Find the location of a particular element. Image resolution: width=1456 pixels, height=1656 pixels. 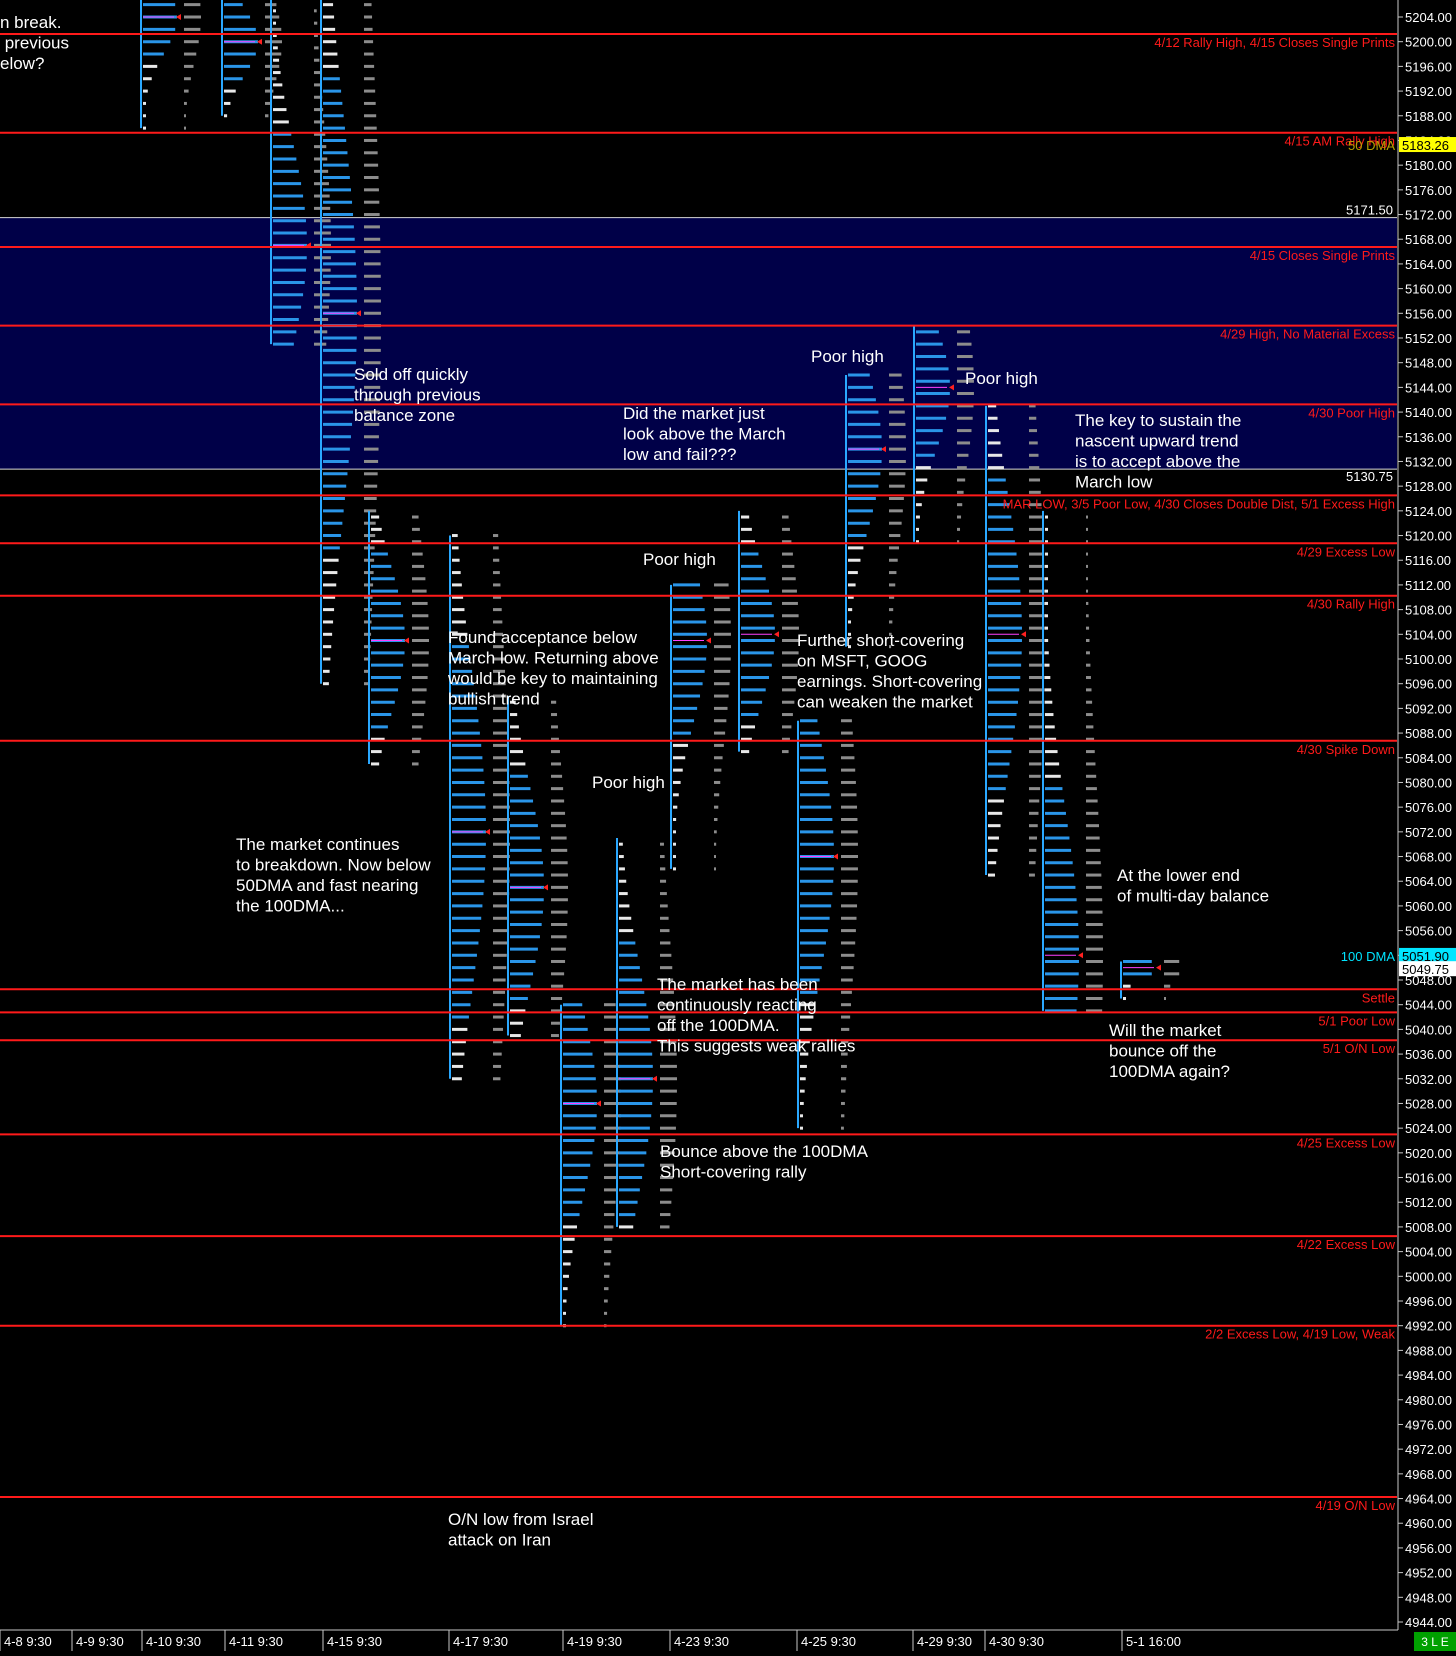

annotation-line: through previous is located at coordinates (417, 395).